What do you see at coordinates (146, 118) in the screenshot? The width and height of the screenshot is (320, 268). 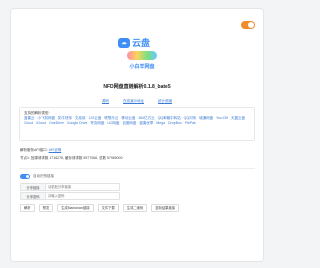 I see `site-item: 360亿方云` at bounding box center [146, 118].